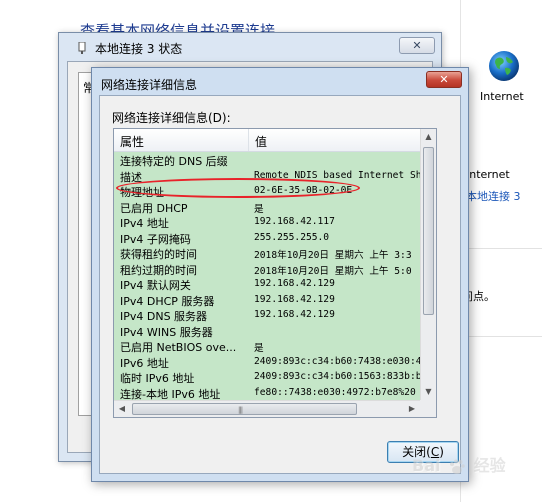 The height and width of the screenshot is (502, 542). Describe the element at coordinates (144, 223) in the screenshot. I see `row-property: IPv4 地址` at that location.